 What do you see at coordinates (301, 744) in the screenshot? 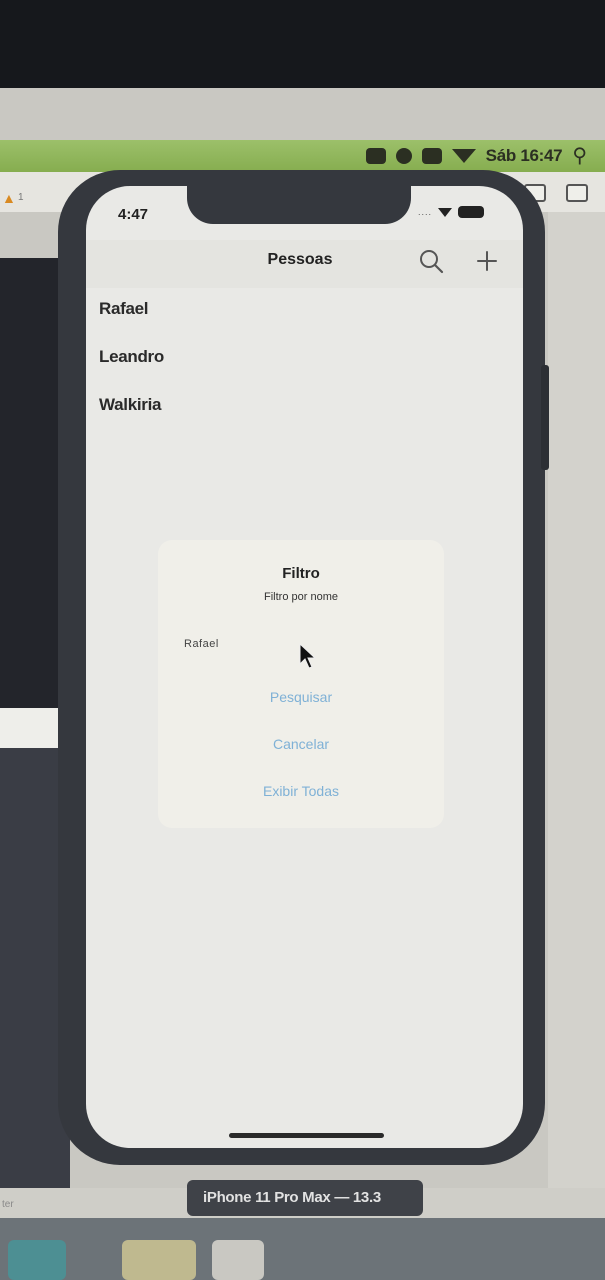
I see `cancel-button: Cancelar` at bounding box center [301, 744].